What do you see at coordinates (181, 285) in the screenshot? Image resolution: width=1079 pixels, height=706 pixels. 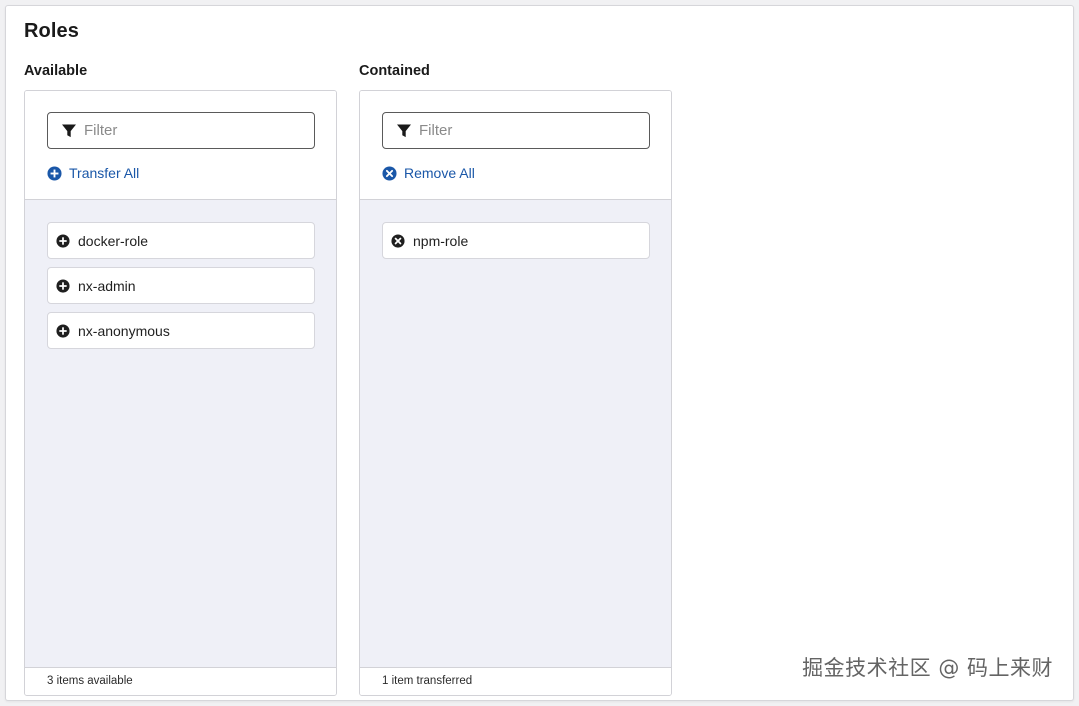 I see `available-item-nx-admin: nx-admin` at bounding box center [181, 285].